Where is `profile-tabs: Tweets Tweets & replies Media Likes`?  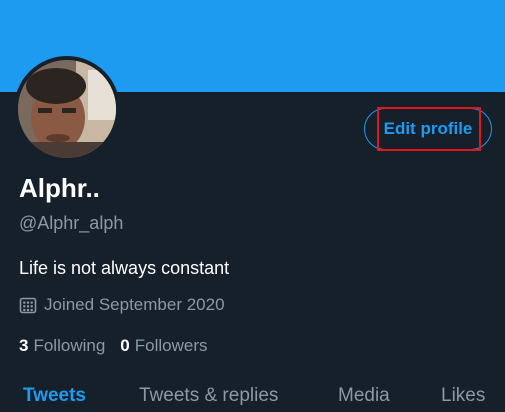
profile-tabs: Tweets Tweets & replies Media Likes is located at coordinates (252, 398).